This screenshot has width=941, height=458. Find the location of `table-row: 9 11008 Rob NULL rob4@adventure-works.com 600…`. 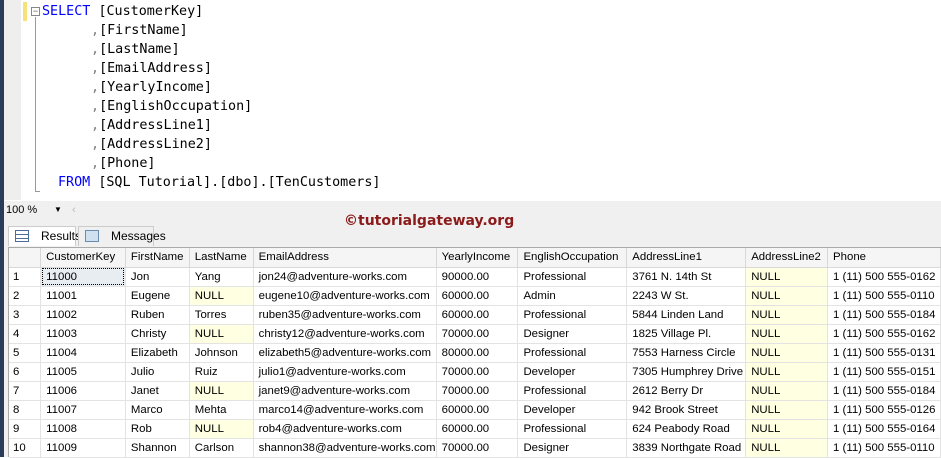

table-row: 9 11008 Rob NULL rob4@adventure-works.com 600… is located at coordinates (475, 429).